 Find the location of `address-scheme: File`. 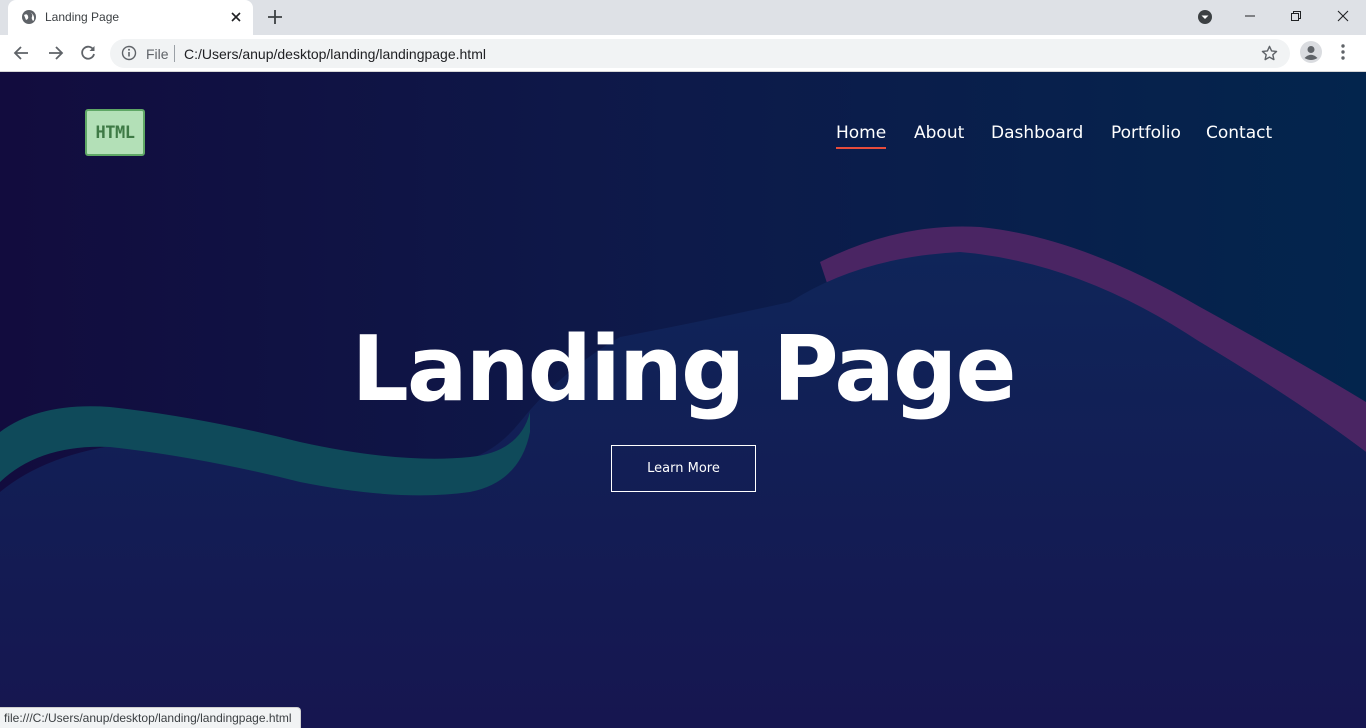

address-scheme: File is located at coordinates (157, 54).